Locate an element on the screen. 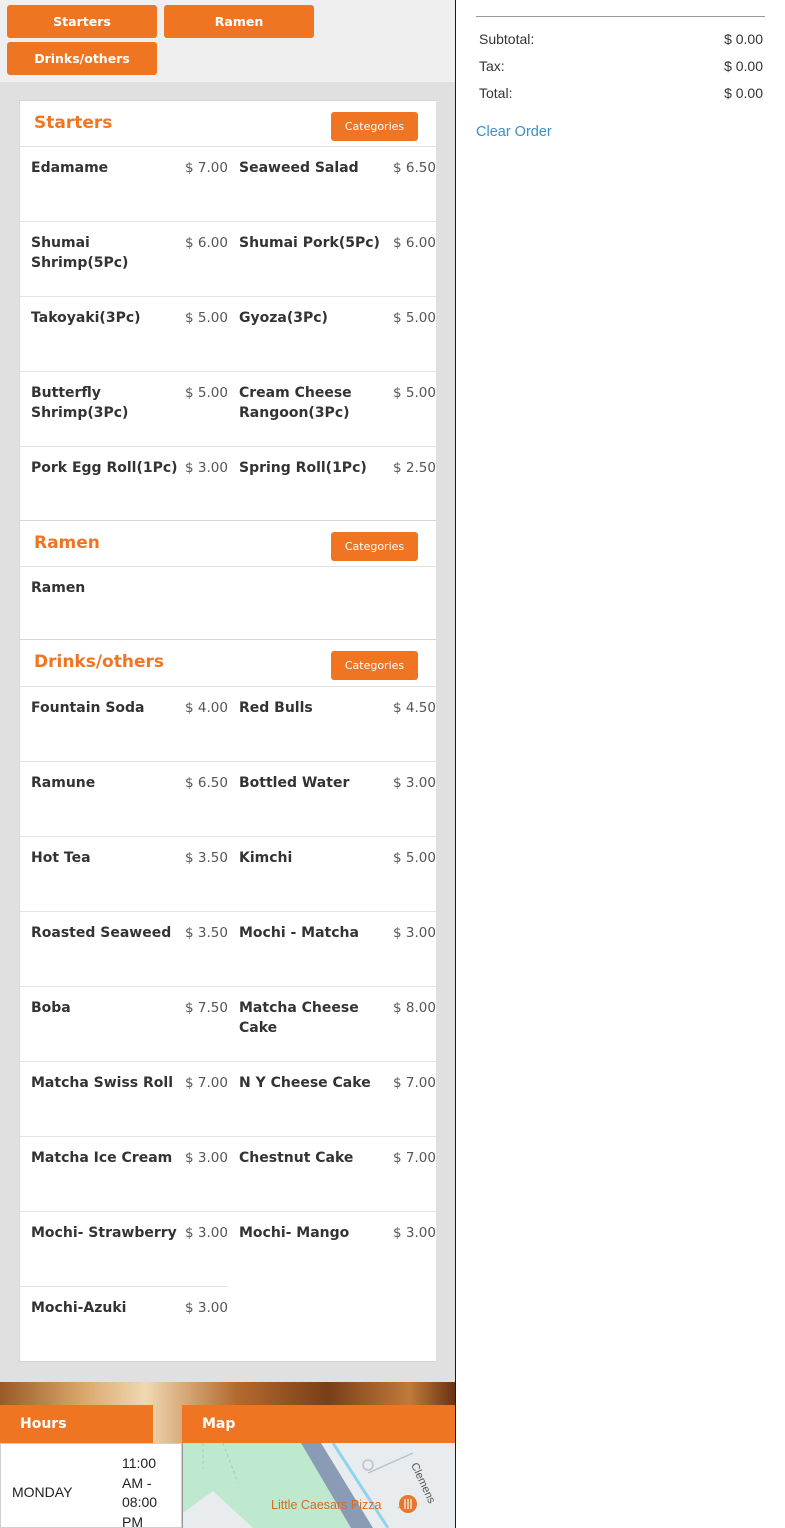 The width and height of the screenshot is (785, 1528). tax-label: Tax: is located at coordinates (492, 66).